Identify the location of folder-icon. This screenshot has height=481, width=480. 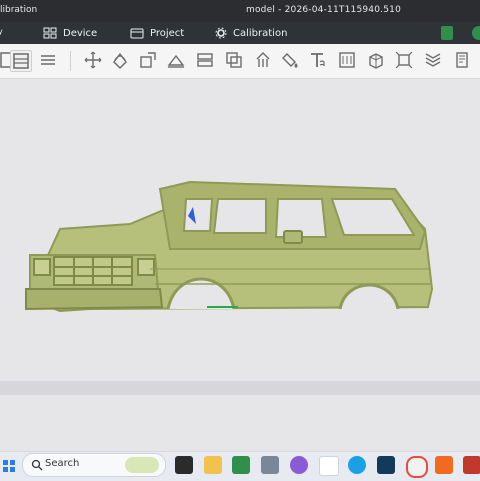
(213, 465).